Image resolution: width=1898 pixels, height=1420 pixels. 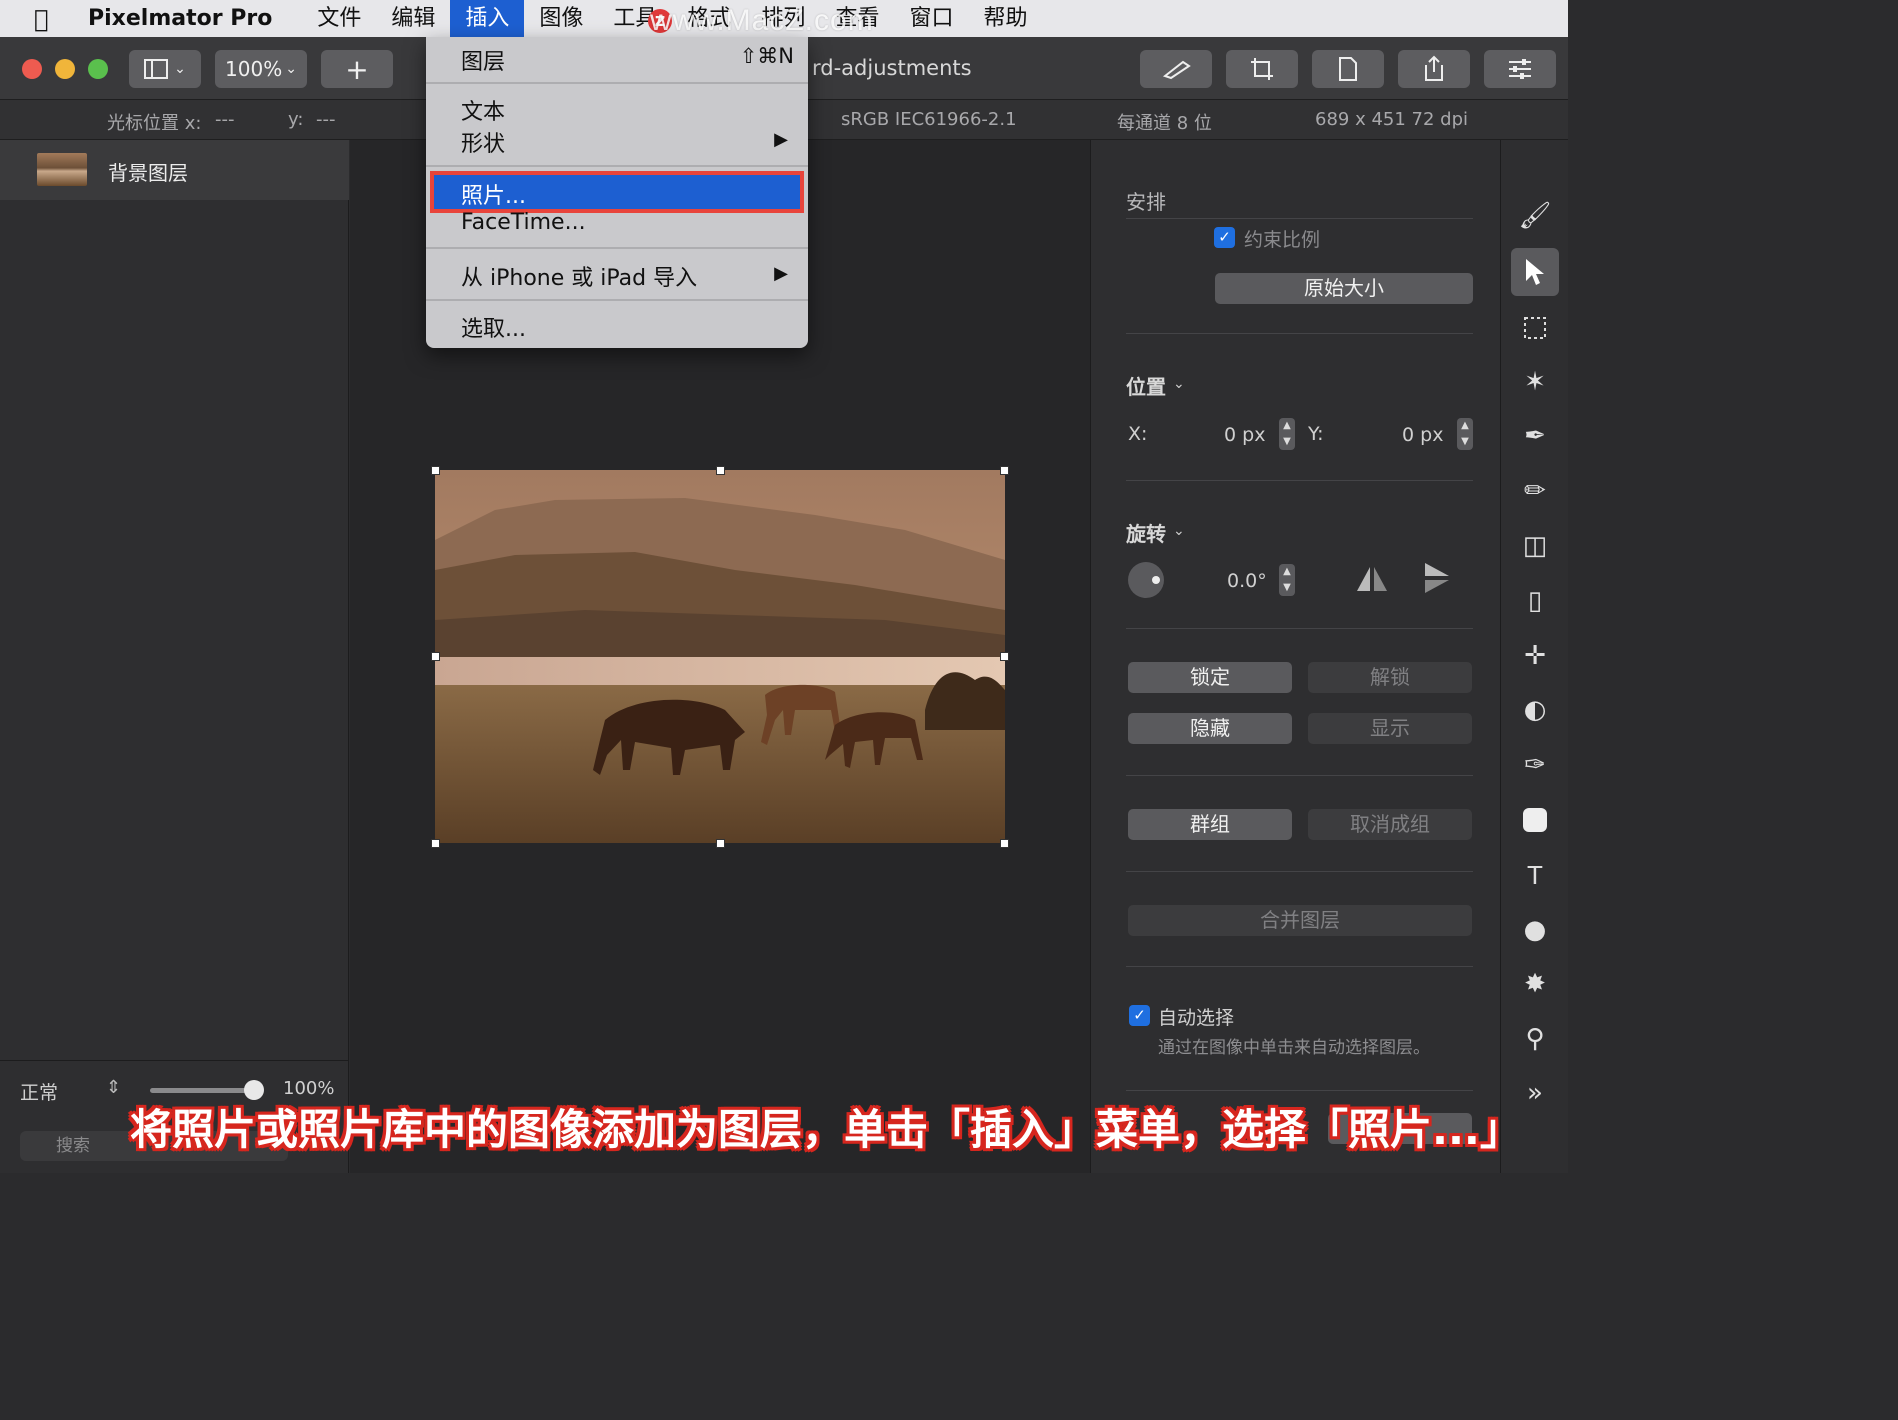 I want to click on share-icon, so click(x=1434, y=68).